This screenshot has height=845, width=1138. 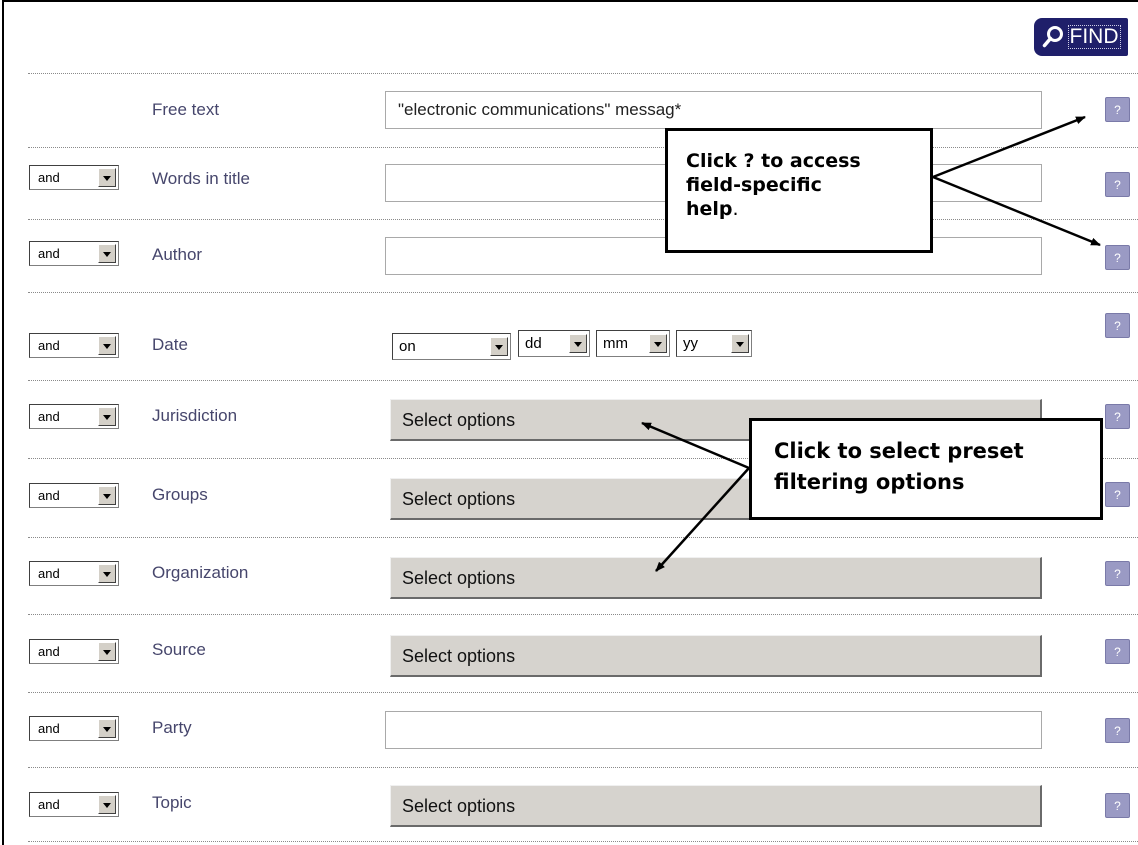 I want to click on organization-select-options-button: Select options, so click(x=716, y=578).